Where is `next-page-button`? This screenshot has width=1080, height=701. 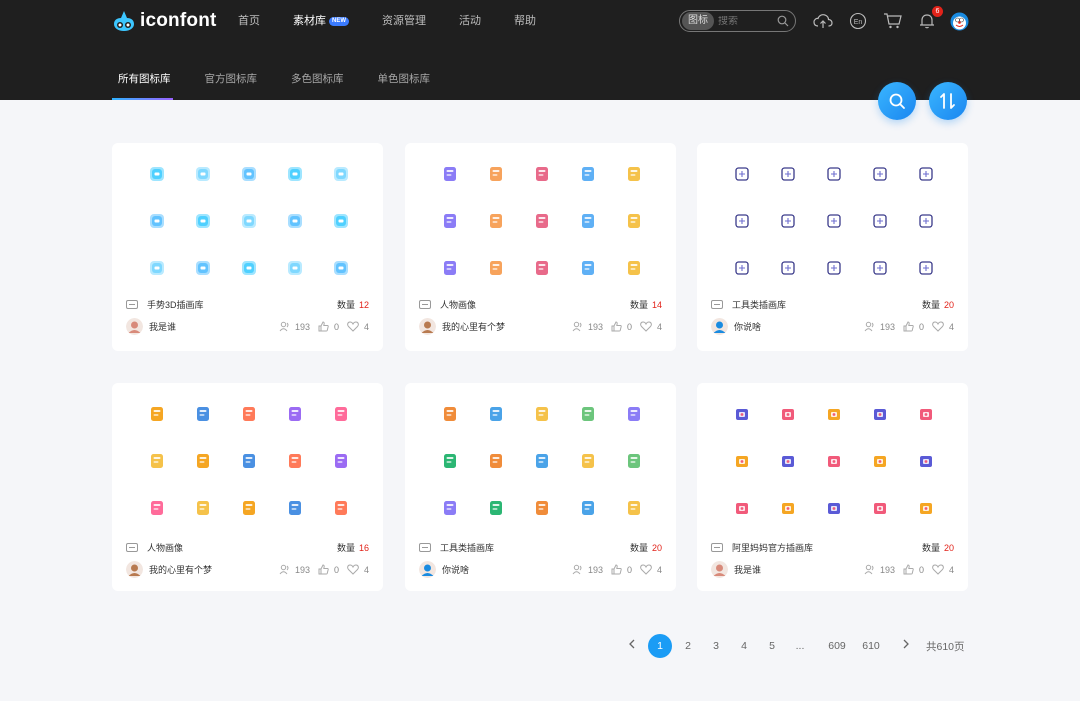
next-page-button is located at coordinates (906, 646).